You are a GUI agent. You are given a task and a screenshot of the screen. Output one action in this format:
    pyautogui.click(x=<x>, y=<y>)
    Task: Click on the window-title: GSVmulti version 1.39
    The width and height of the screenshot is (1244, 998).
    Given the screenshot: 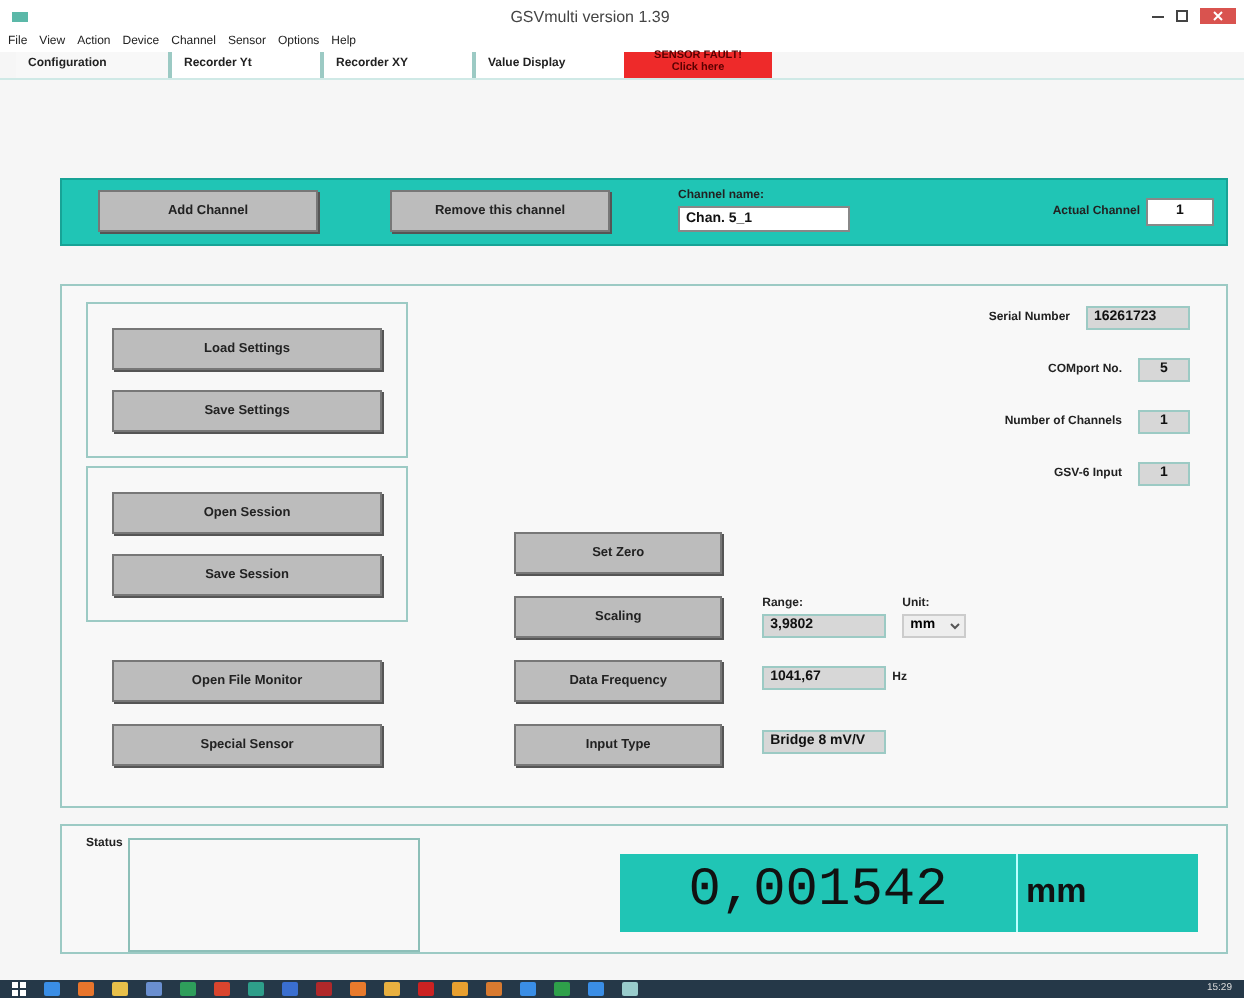 What is the action you would take?
    pyautogui.click(x=590, y=16)
    